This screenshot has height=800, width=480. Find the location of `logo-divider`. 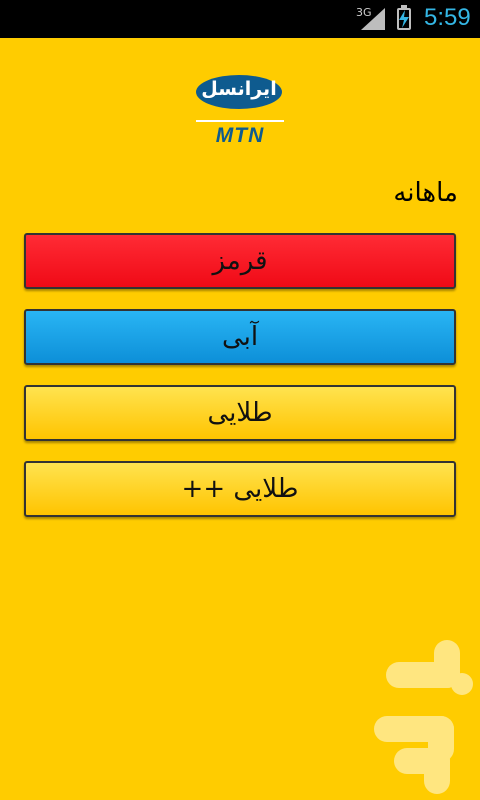

logo-divider is located at coordinates (240, 121).